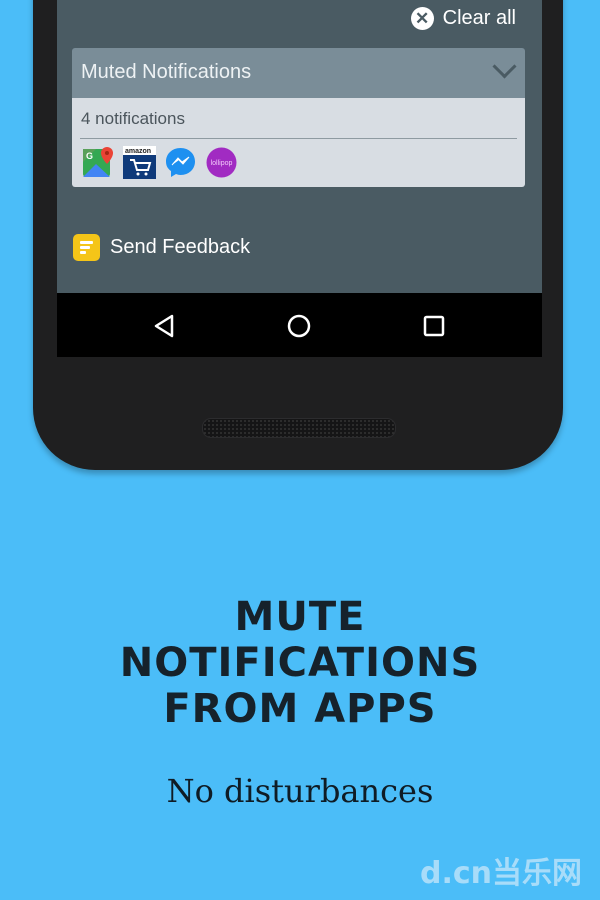 The width and height of the screenshot is (600, 900). What do you see at coordinates (138, 151) in the screenshot?
I see `svg-text: amazon` at bounding box center [138, 151].